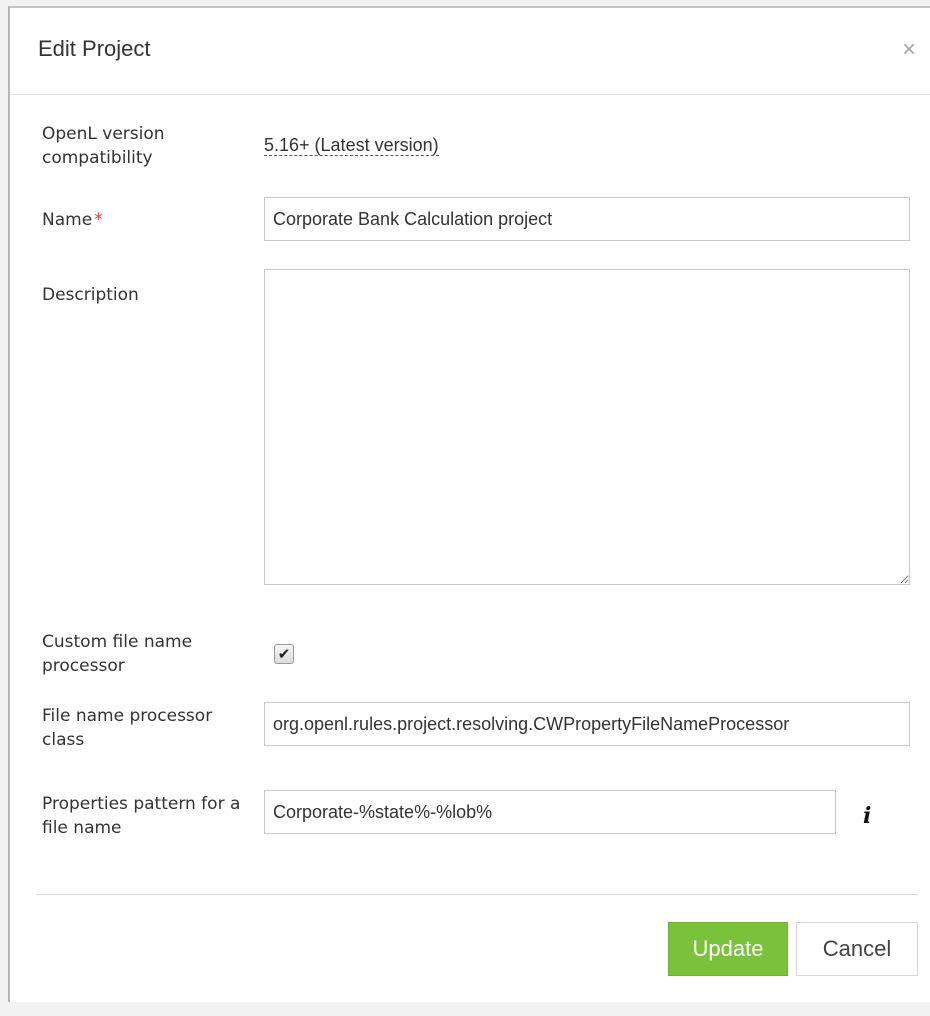 This screenshot has height=1016, width=930. I want to click on footer-divider, so click(477, 894).